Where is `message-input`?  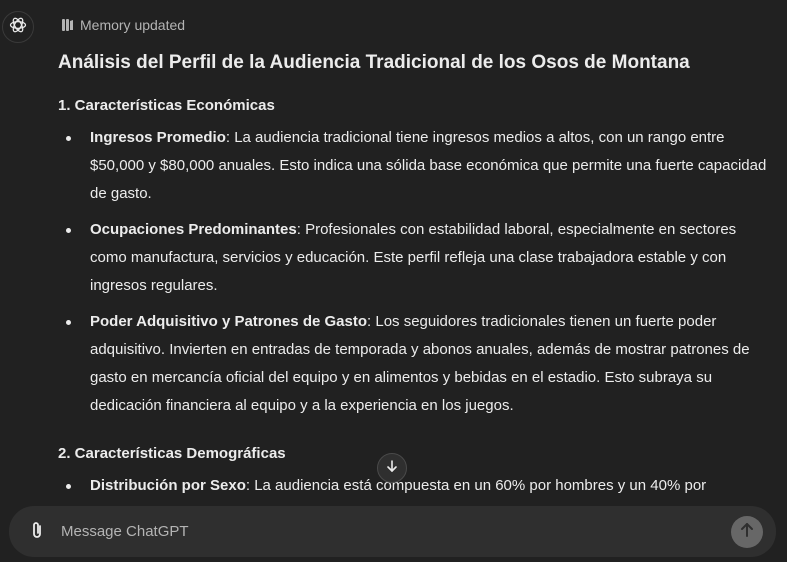
message-input is located at coordinates (361, 531).